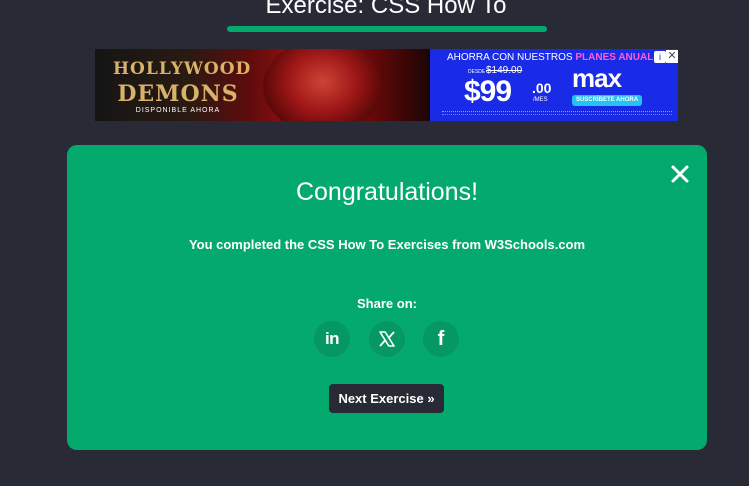 This screenshot has width=749, height=486. What do you see at coordinates (386, 9) in the screenshot?
I see `page-title: Exercise: CSS How To` at bounding box center [386, 9].